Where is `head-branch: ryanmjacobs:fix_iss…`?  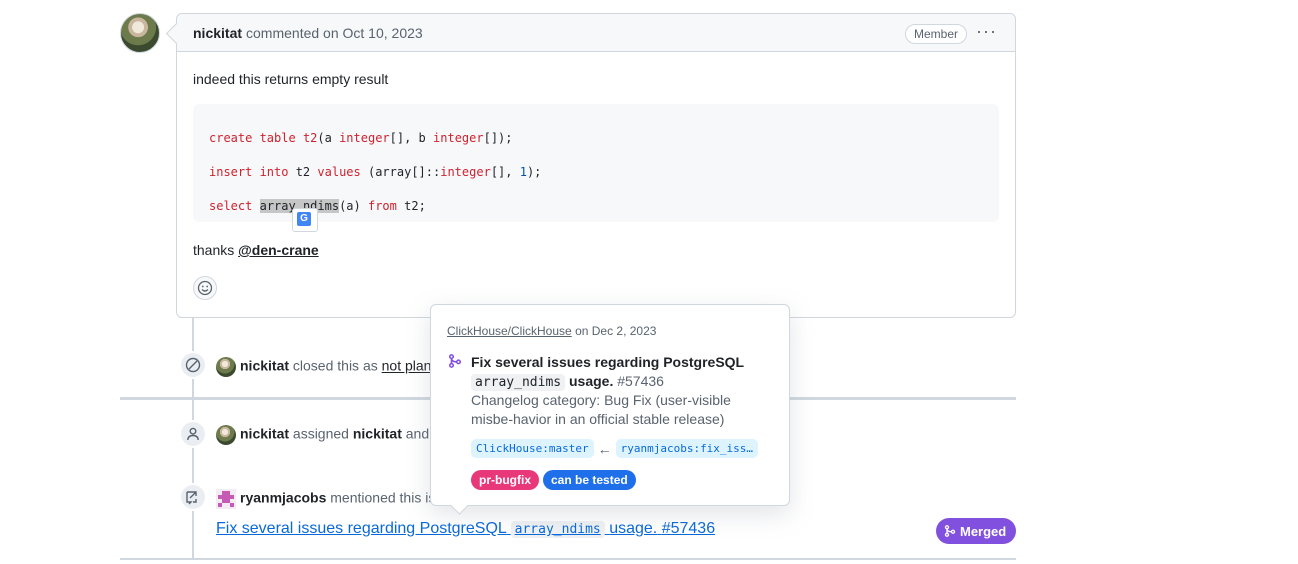
head-branch: ryanmjacobs:fix_iss… is located at coordinates (687, 448).